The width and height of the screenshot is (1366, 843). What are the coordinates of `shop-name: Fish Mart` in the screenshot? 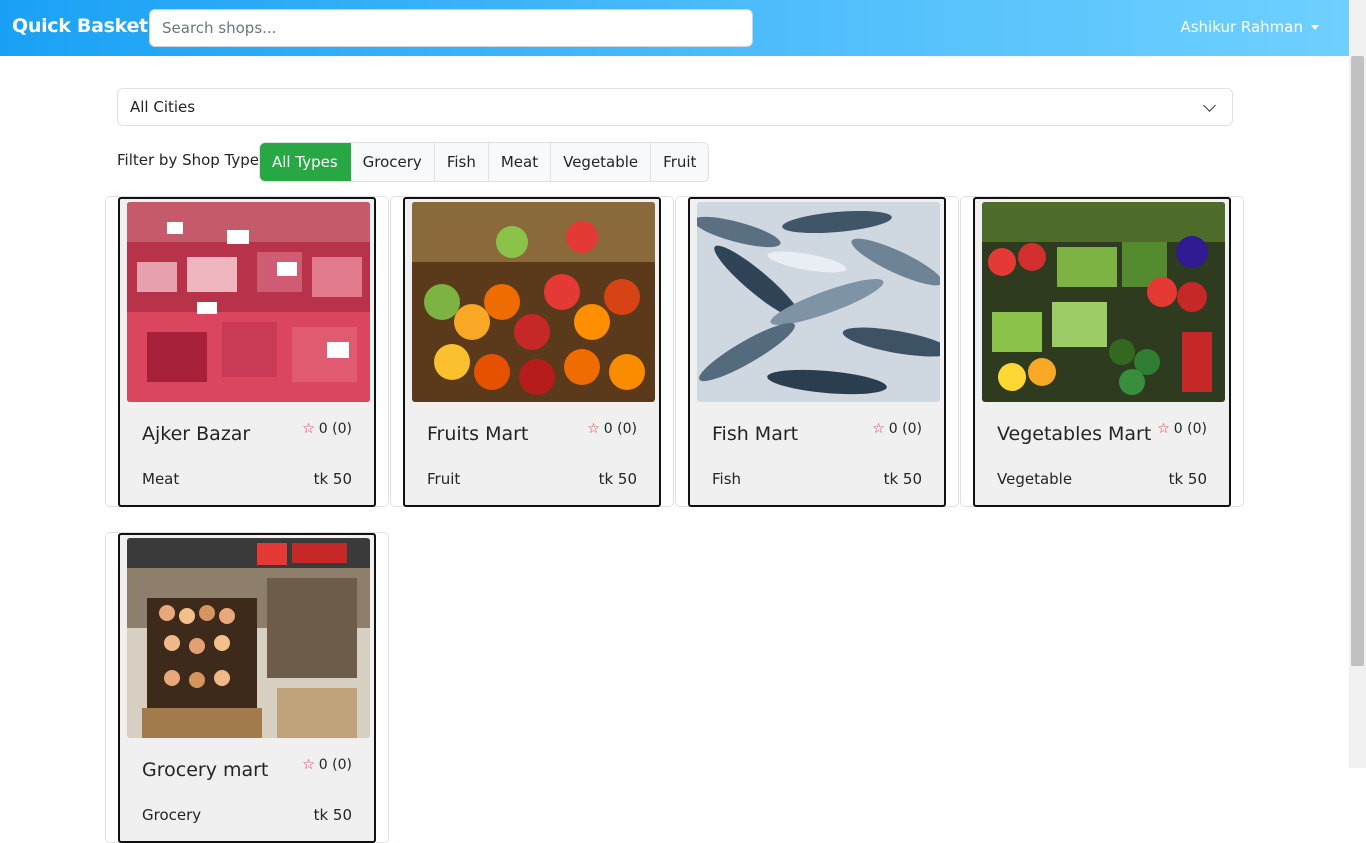 It's located at (755, 434).